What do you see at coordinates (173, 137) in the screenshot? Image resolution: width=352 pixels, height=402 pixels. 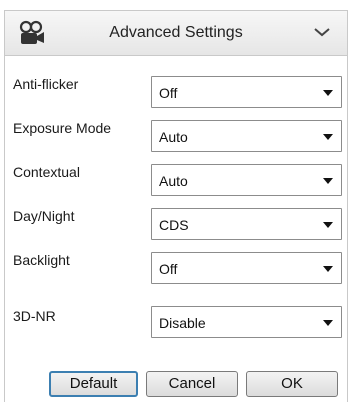 I see `exposure-mode-value: Auto` at bounding box center [173, 137].